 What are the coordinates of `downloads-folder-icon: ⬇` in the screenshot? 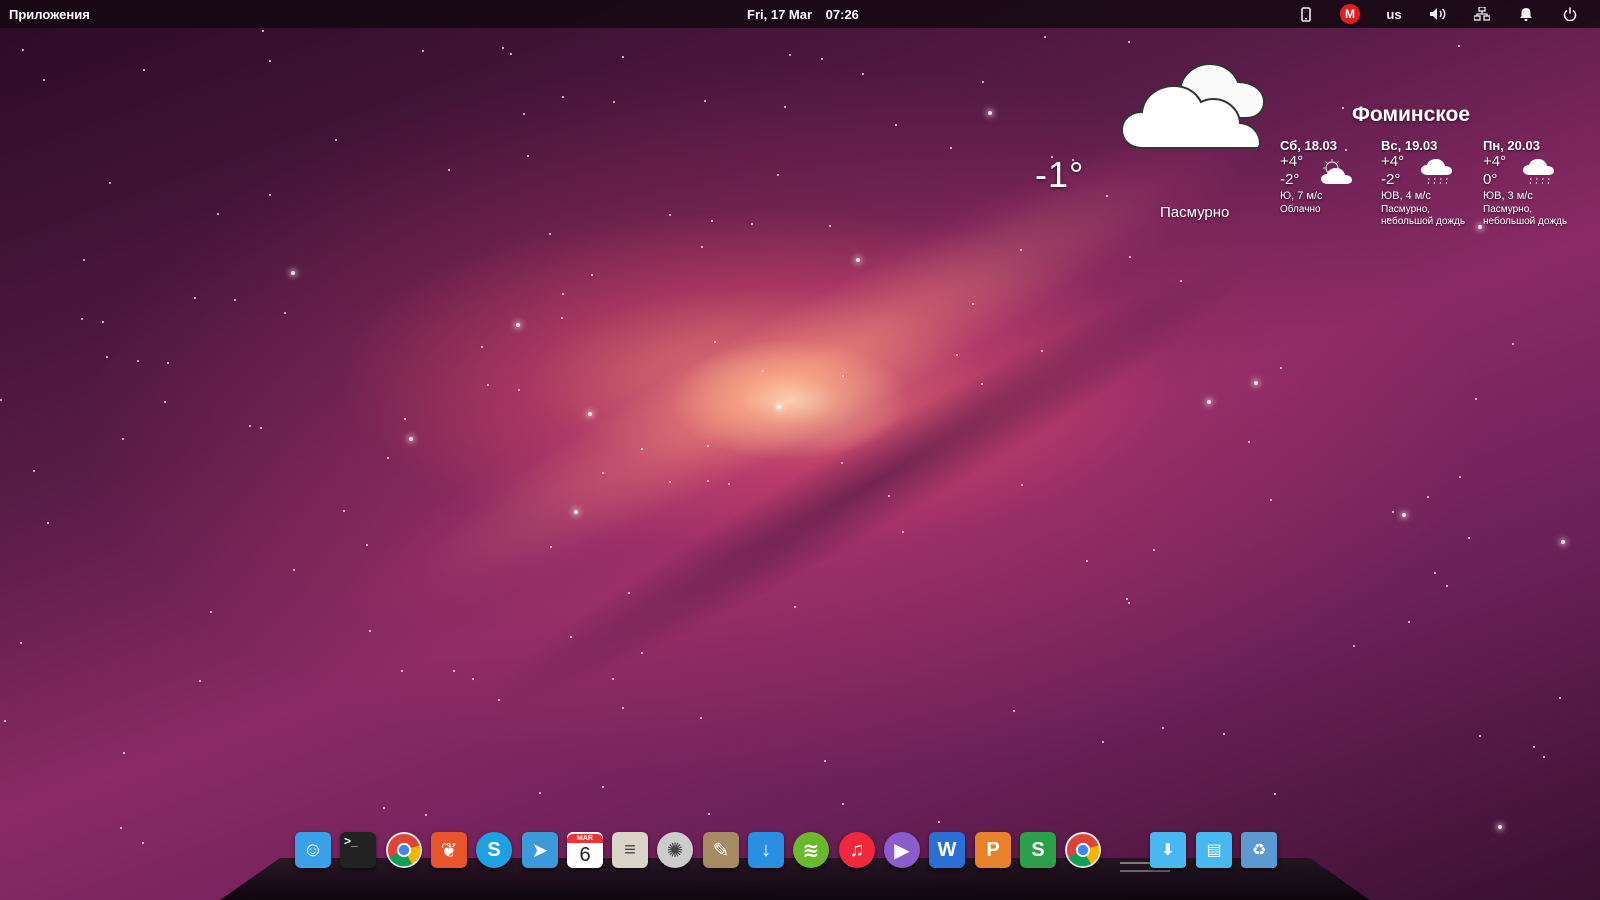 It's located at (1168, 850).